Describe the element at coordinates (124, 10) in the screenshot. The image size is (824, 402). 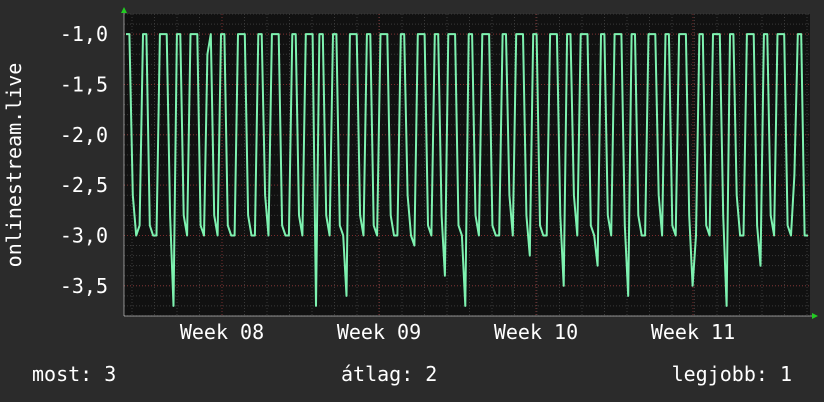
I see `y-axis-arrow` at that location.